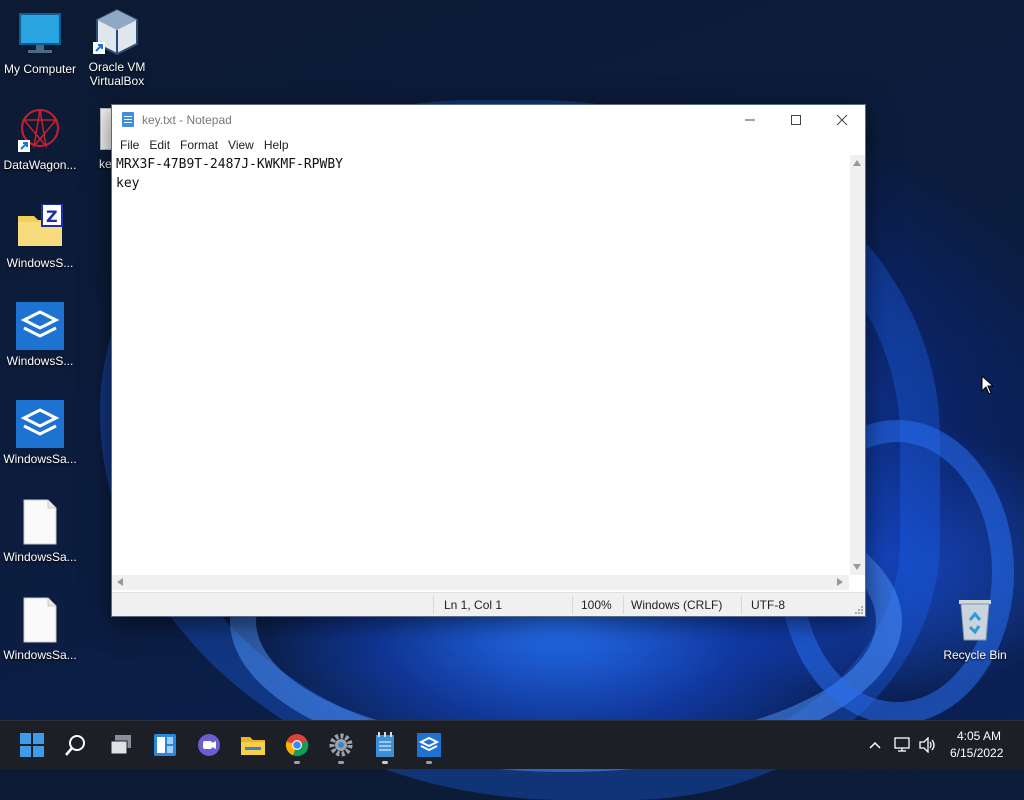 This screenshot has height=800, width=1024. Describe the element at coordinates (52, 216) in the screenshot. I see `svg-text: Z` at that location.